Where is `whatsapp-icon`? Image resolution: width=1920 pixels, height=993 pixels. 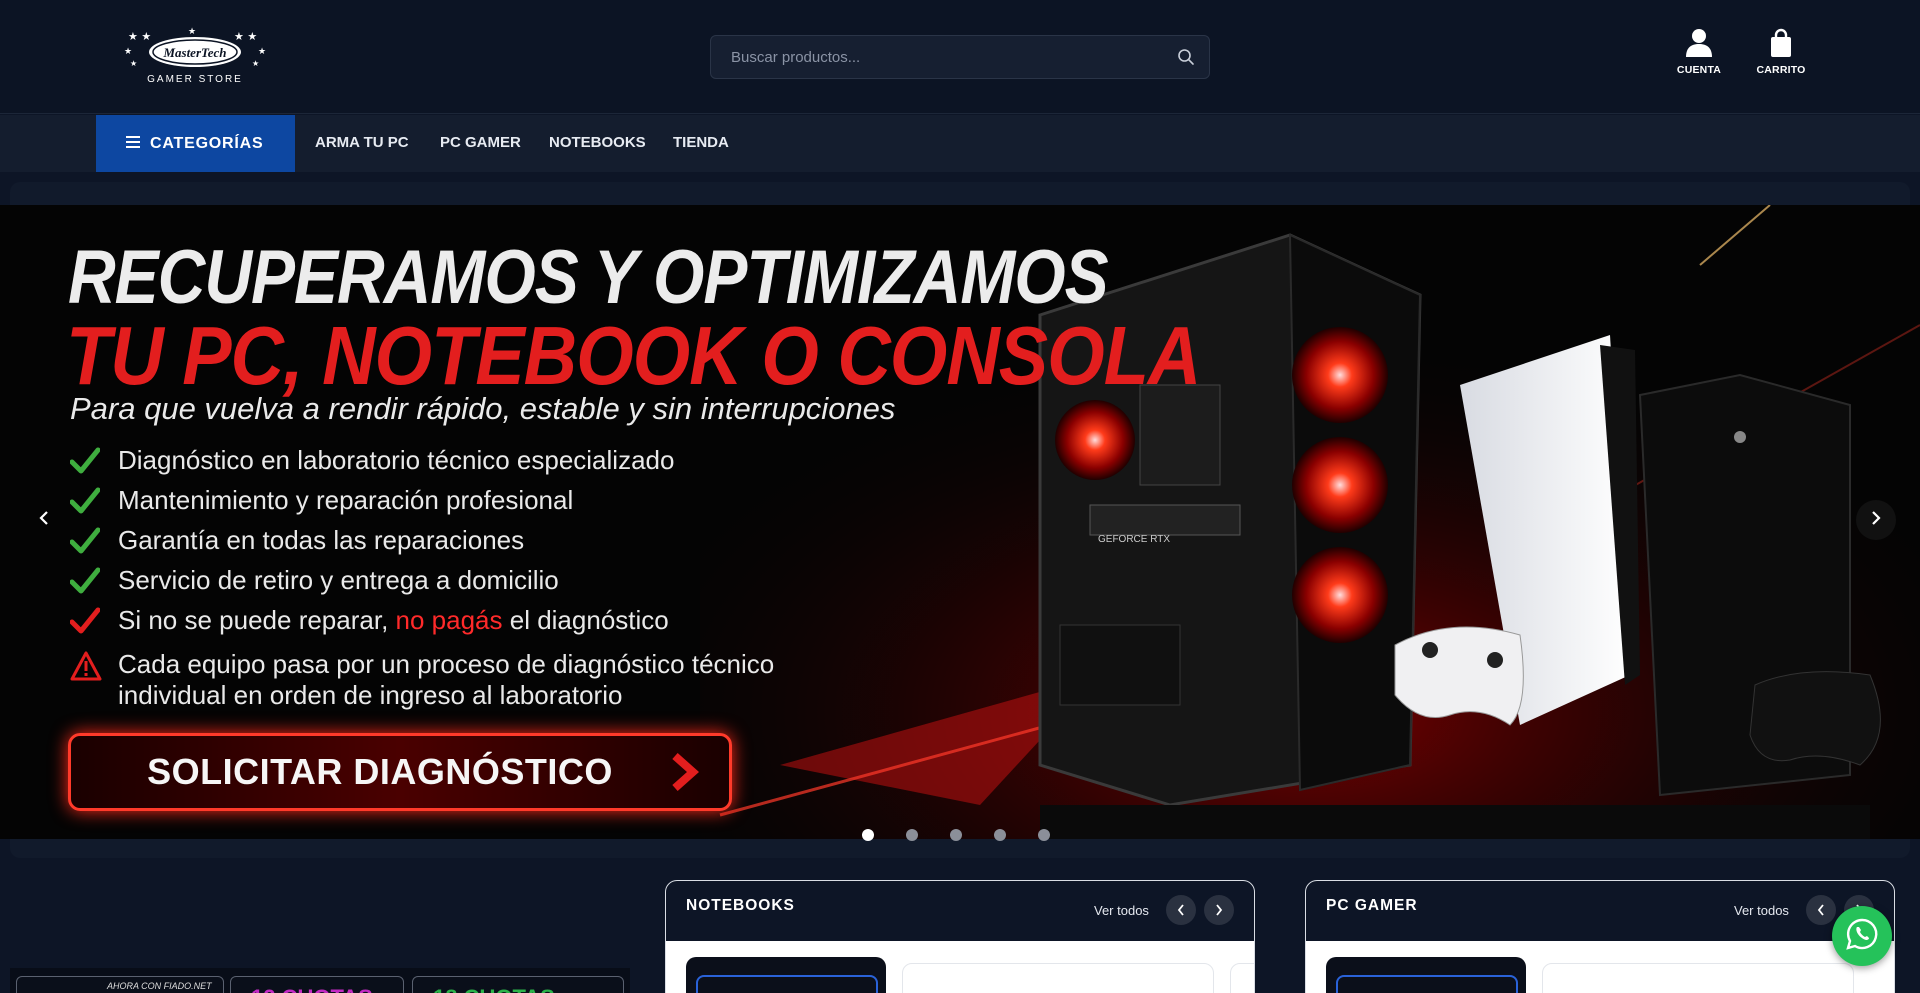 whatsapp-icon is located at coordinates (1862, 936).